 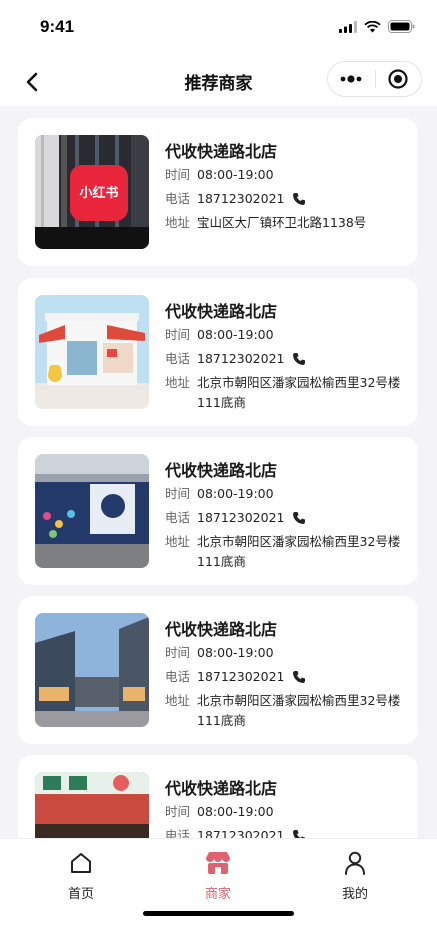 I want to click on tab-shop-label: 商家, so click(x=217, y=894).